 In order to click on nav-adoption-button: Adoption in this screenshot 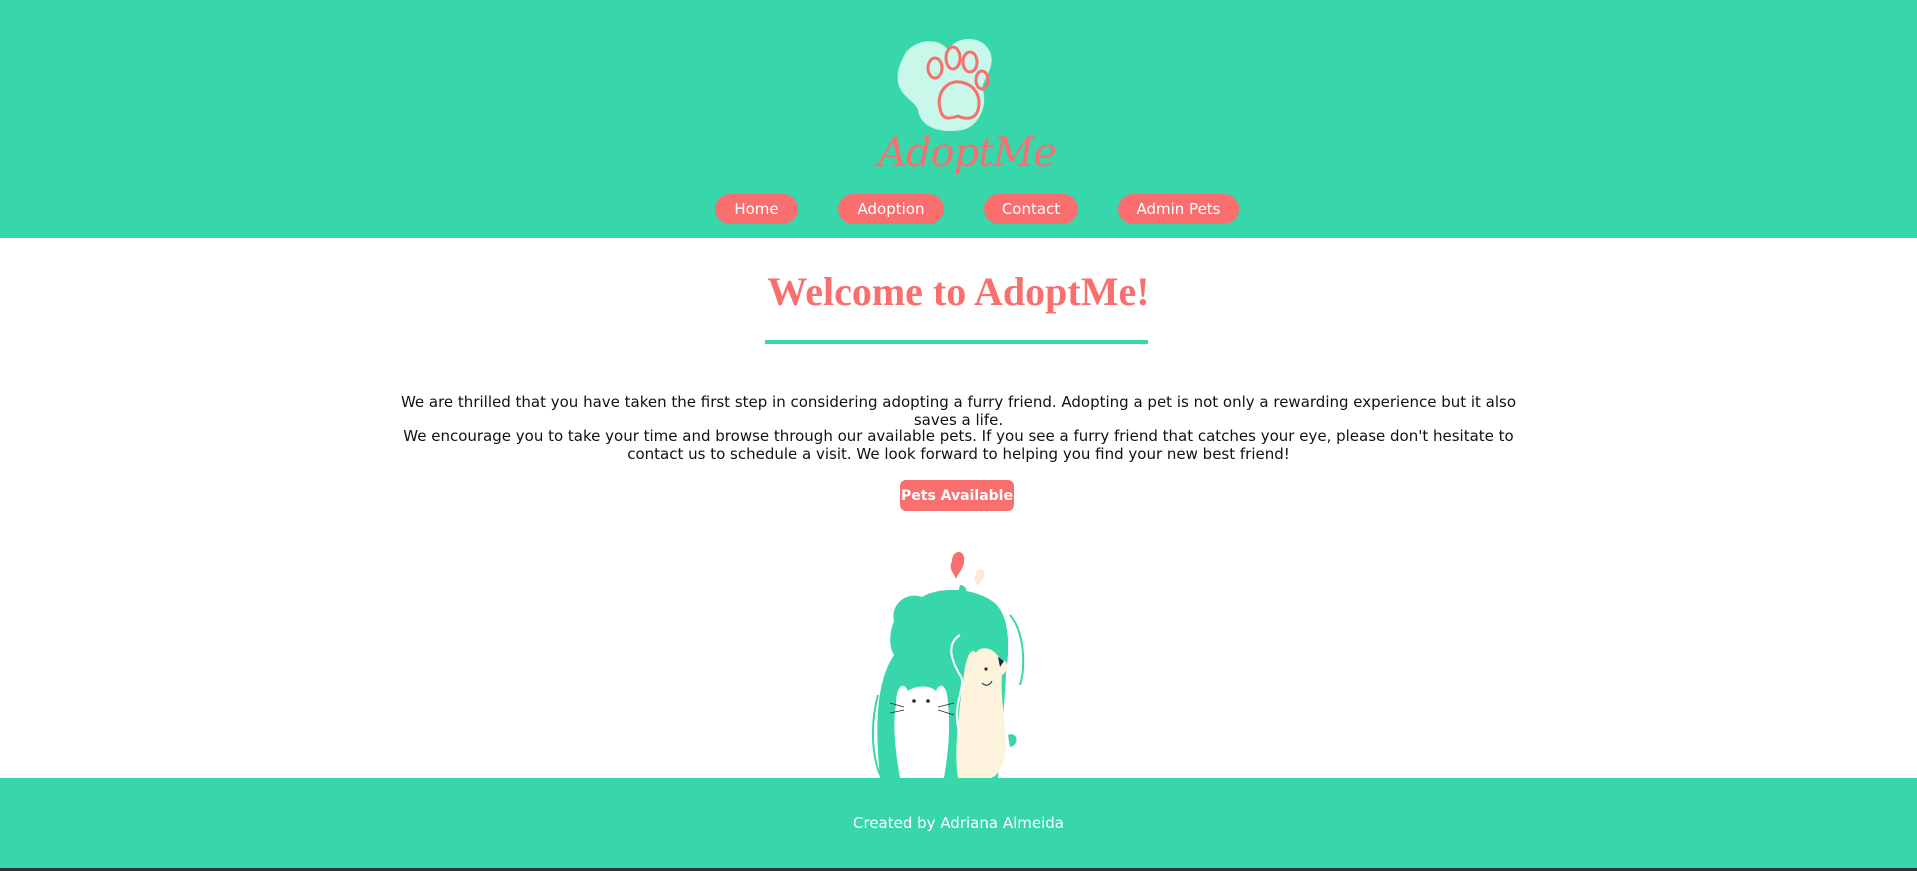, I will do `click(891, 209)`.